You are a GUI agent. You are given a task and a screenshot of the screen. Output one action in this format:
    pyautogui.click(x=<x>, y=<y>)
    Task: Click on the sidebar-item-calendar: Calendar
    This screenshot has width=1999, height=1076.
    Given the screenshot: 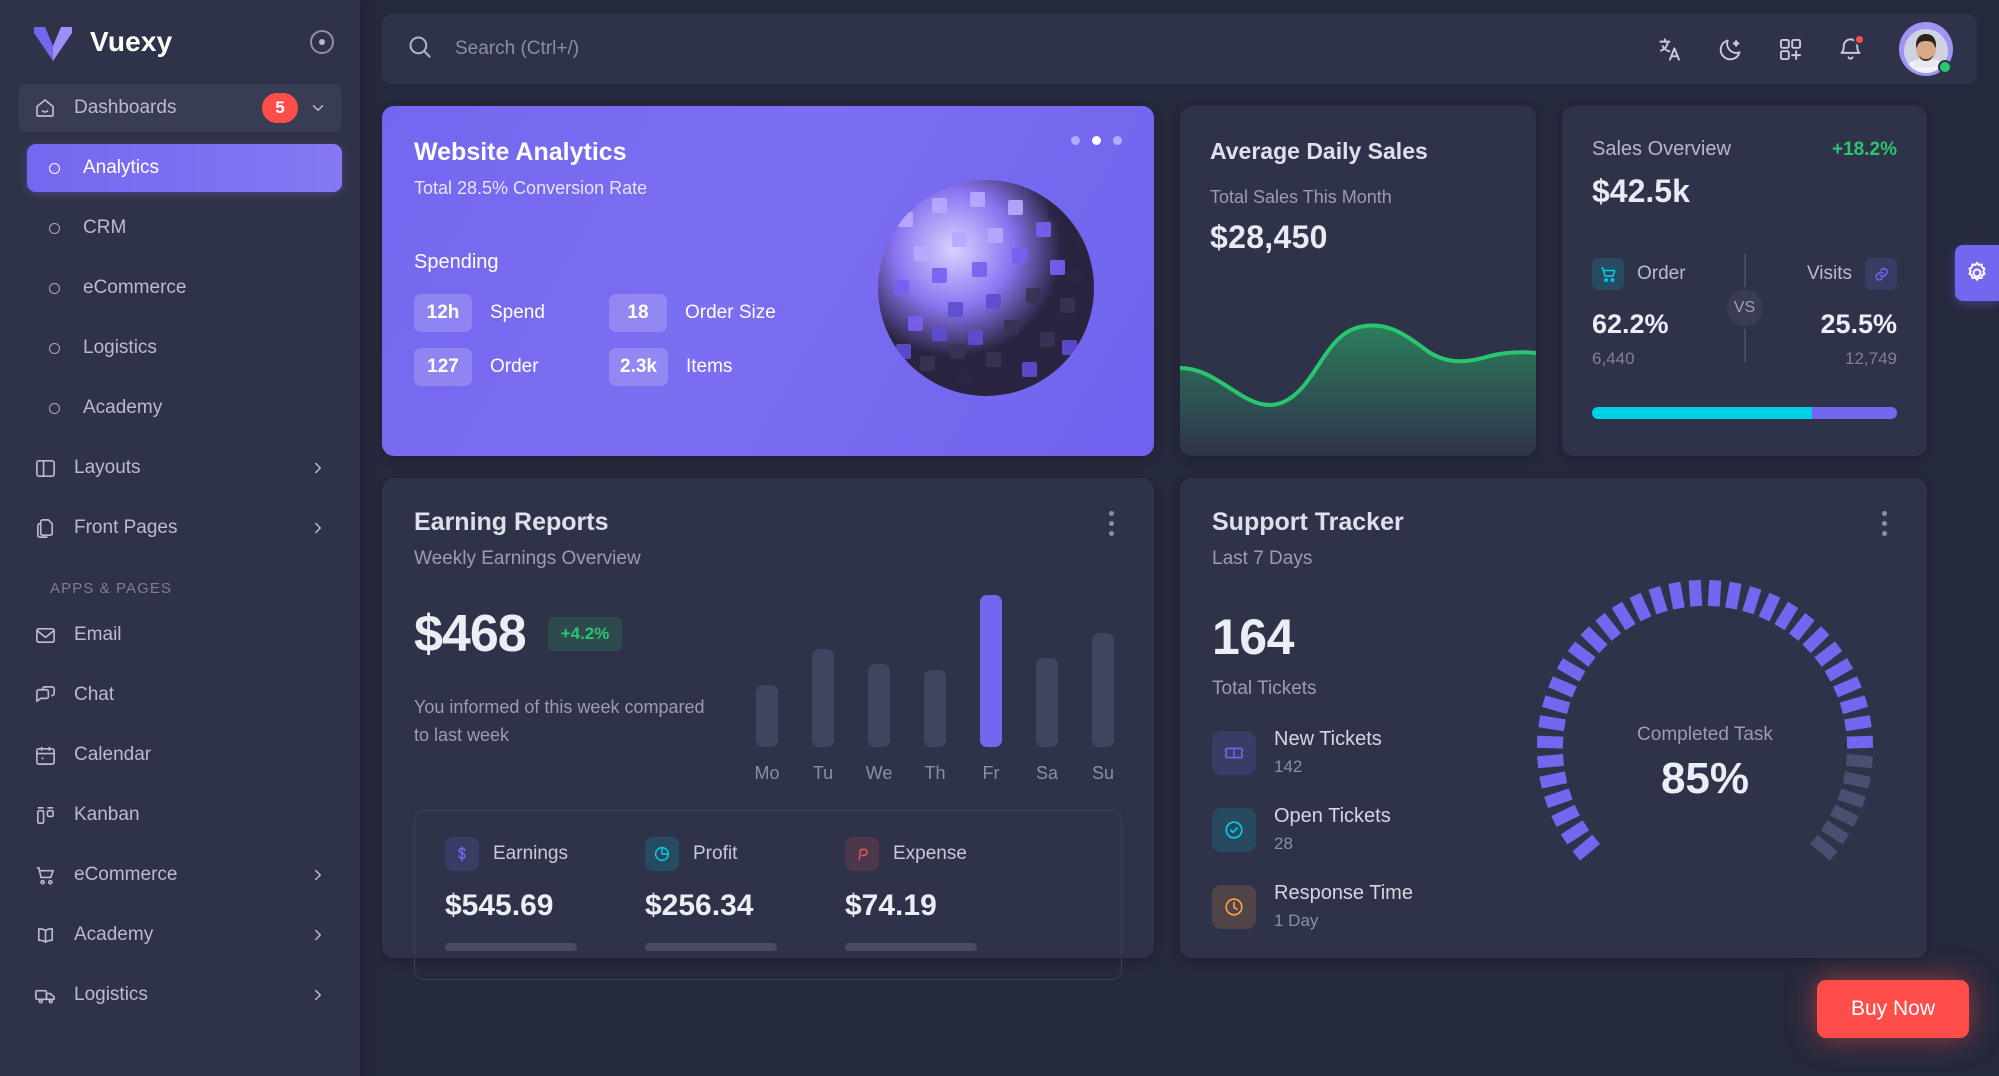 What is the action you would take?
    pyautogui.click(x=180, y=755)
    